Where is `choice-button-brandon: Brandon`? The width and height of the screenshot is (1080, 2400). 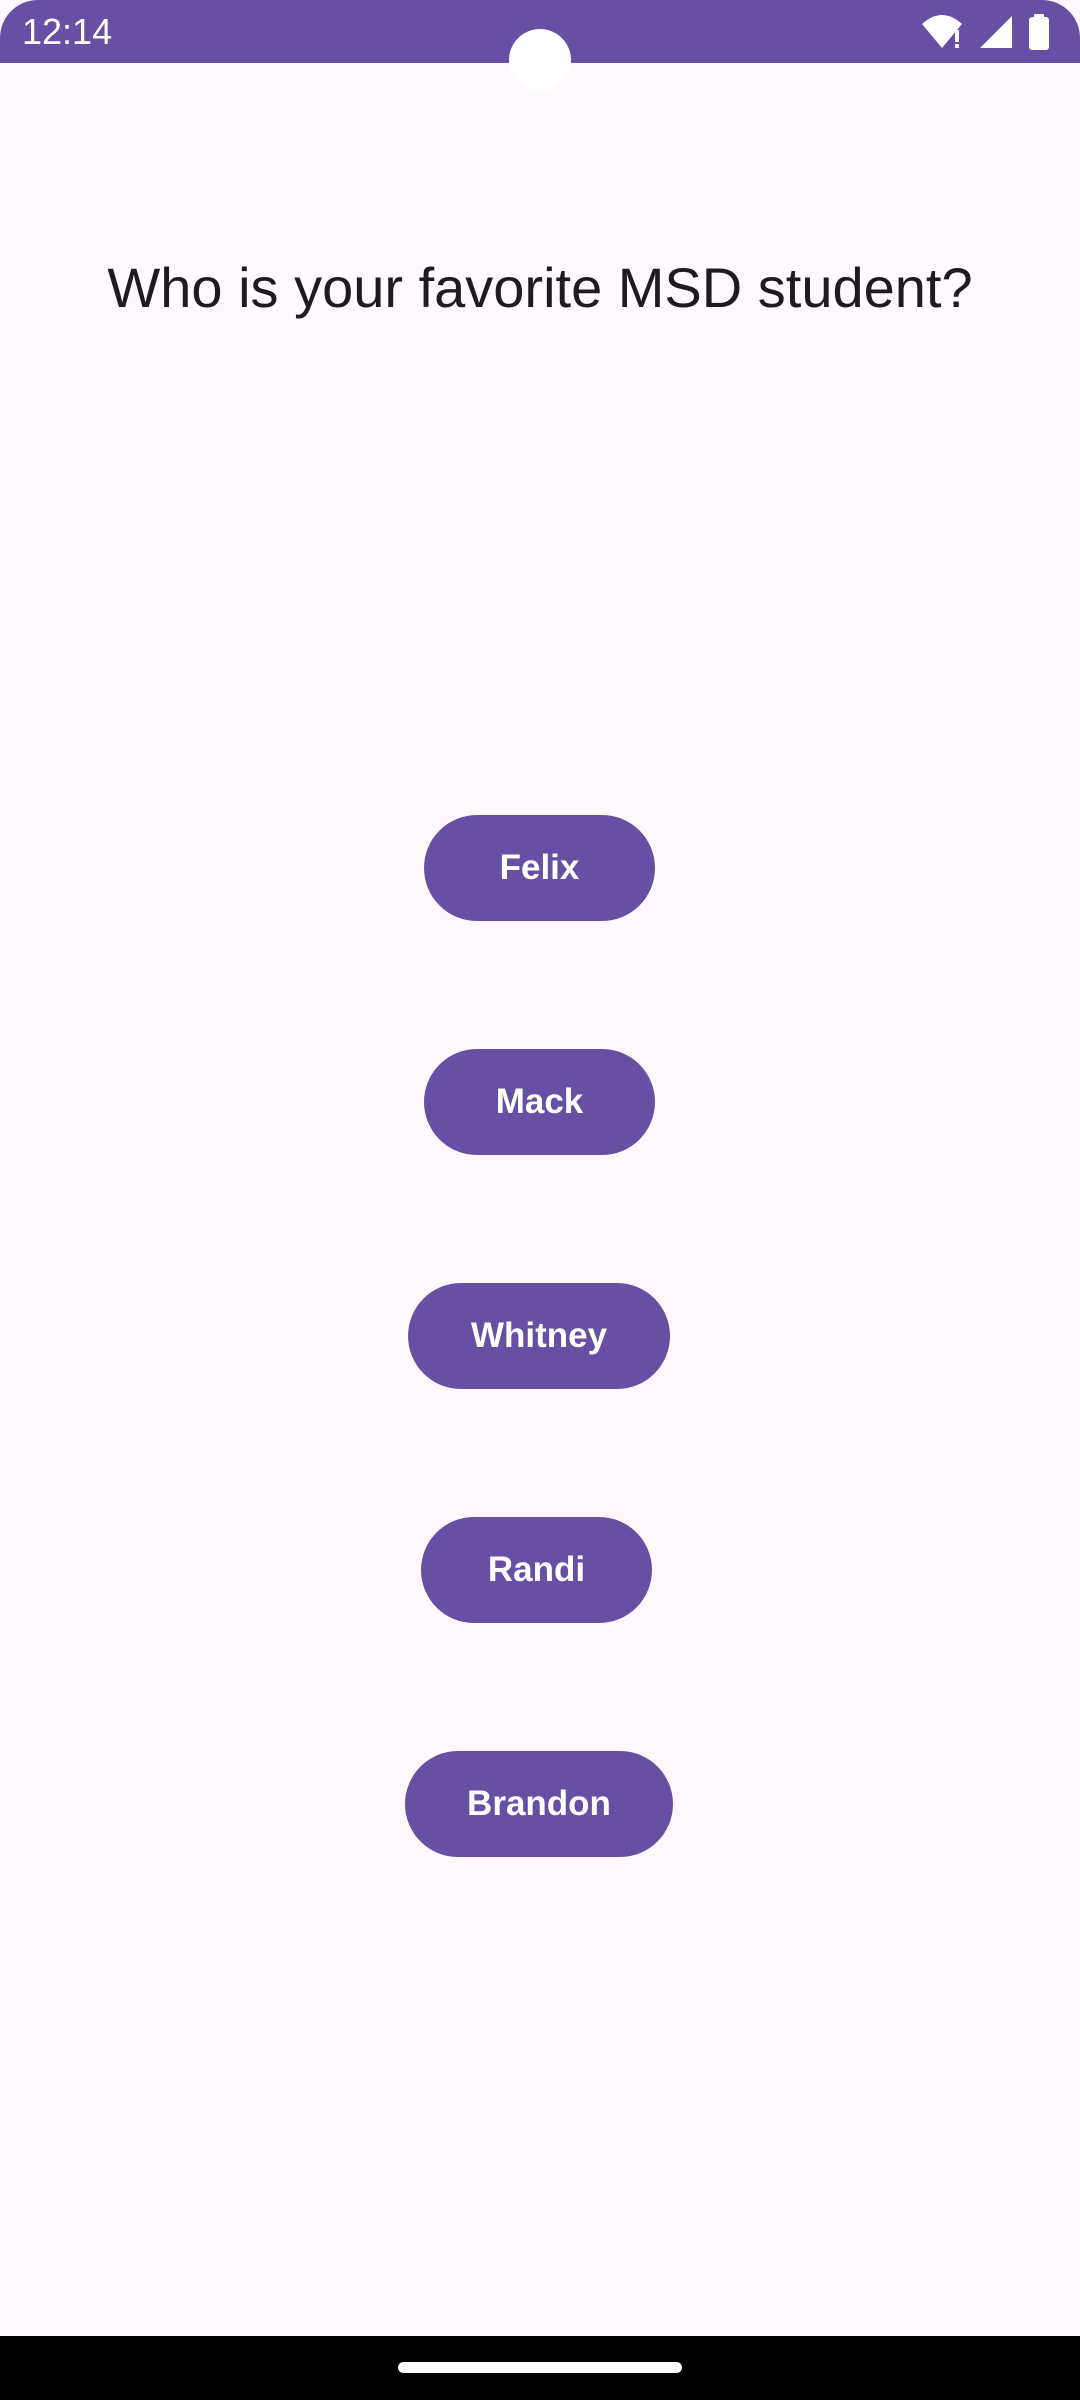 choice-button-brandon: Brandon is located at coordinates (539, 1804).